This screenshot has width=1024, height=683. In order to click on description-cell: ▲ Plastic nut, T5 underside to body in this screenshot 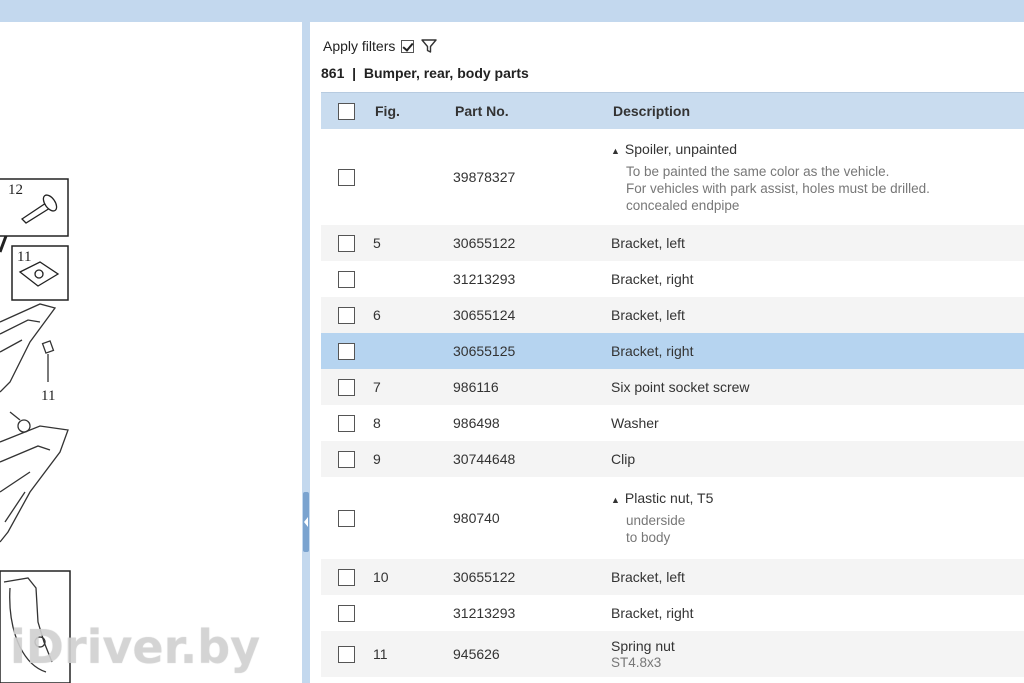, I will do `click(817, 518)`.